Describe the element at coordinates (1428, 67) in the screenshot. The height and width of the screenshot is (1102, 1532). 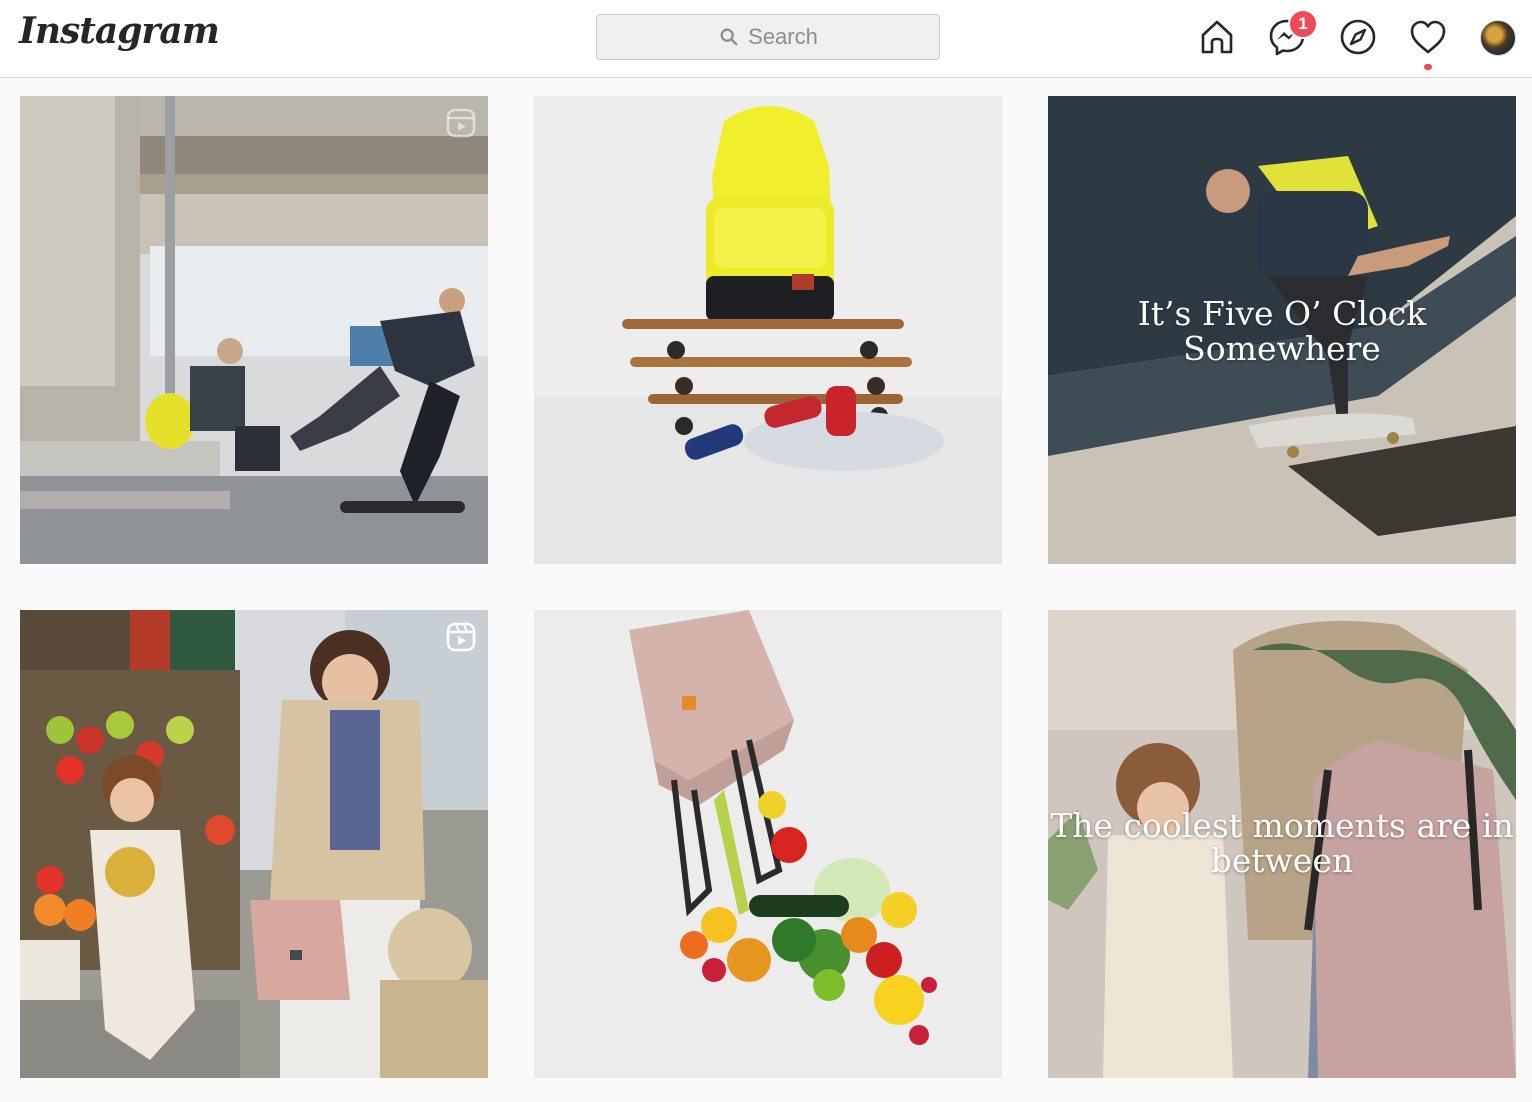
I see `activity-indicator-dot` at that location.